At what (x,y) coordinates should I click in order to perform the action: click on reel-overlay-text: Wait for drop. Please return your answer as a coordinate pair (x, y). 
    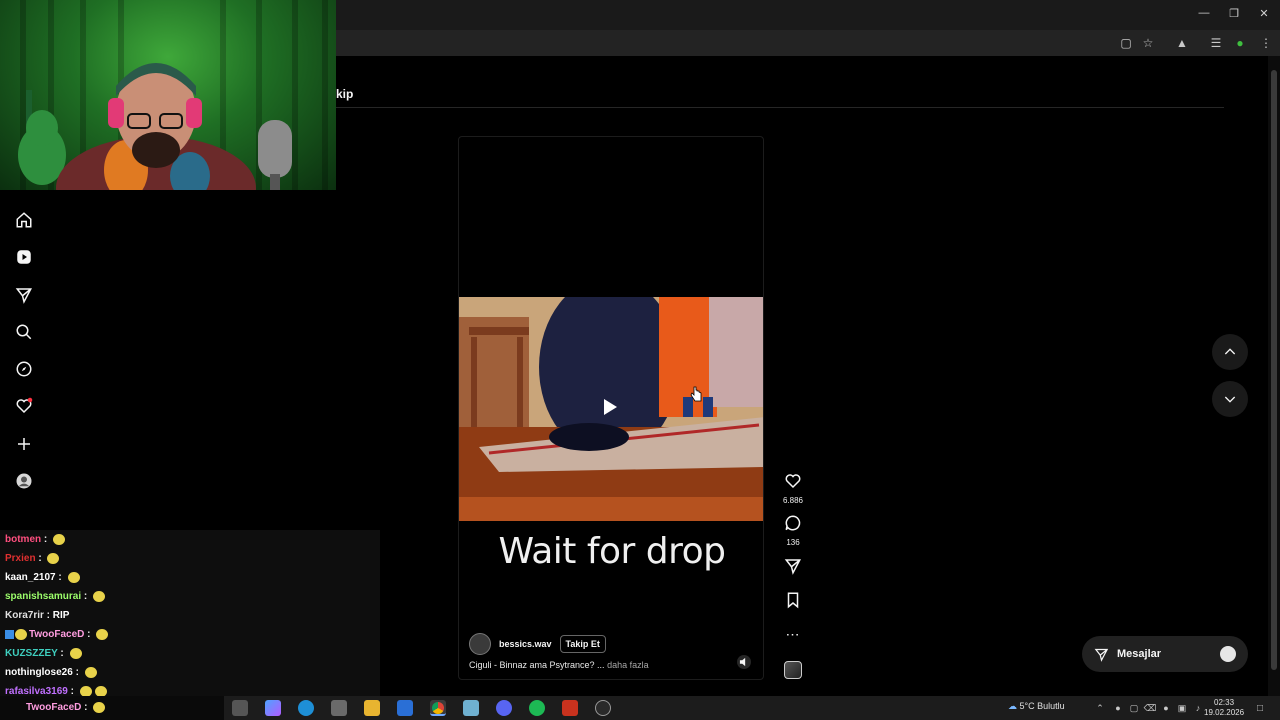
    Looking at the image, I should click on (612, 551).